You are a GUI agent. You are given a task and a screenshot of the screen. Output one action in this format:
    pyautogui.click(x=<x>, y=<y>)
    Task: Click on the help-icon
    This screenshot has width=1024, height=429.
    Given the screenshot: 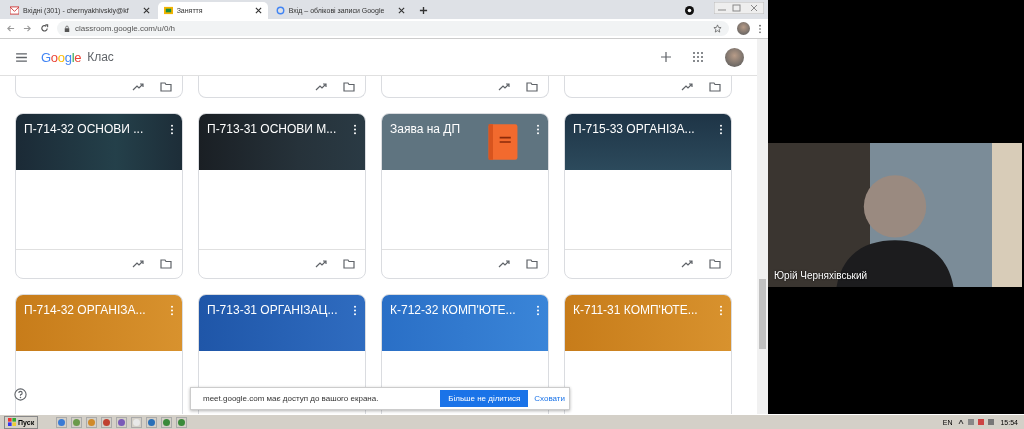 What is the action you would take?
    pyautogui.click(x=20, y=394)
    